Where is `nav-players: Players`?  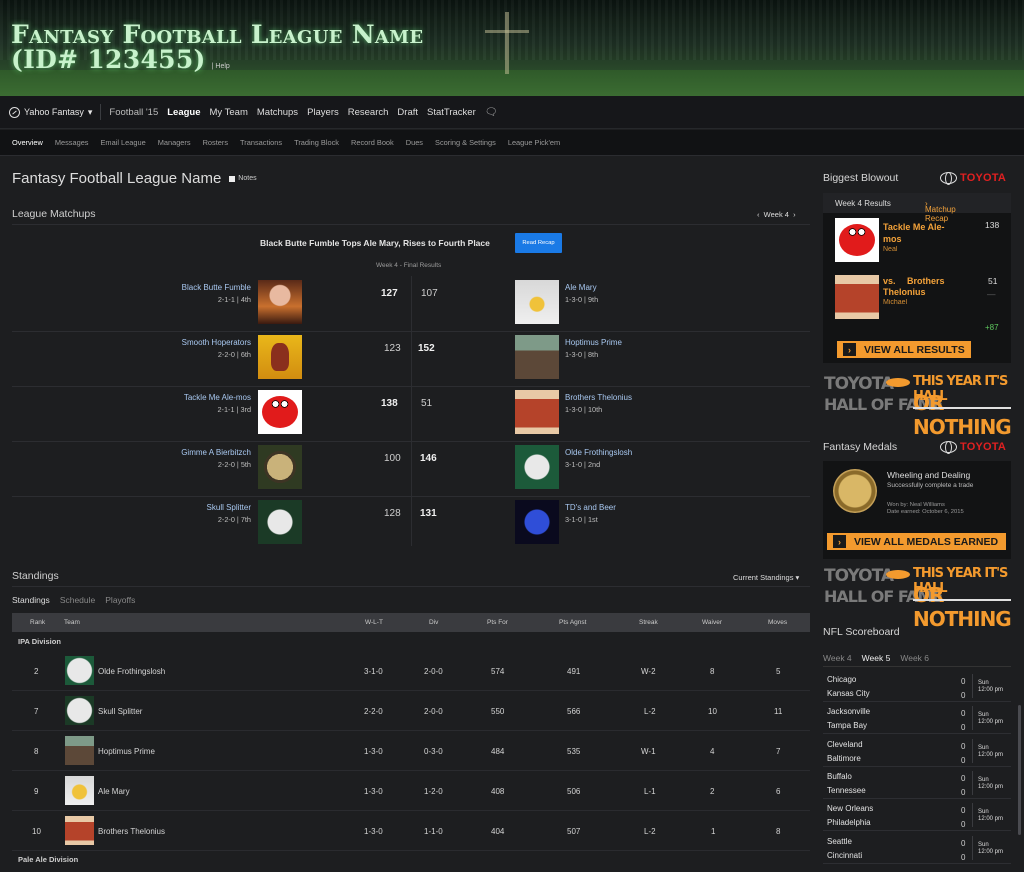 nav-players: Players is located at coordinates (323, 112).